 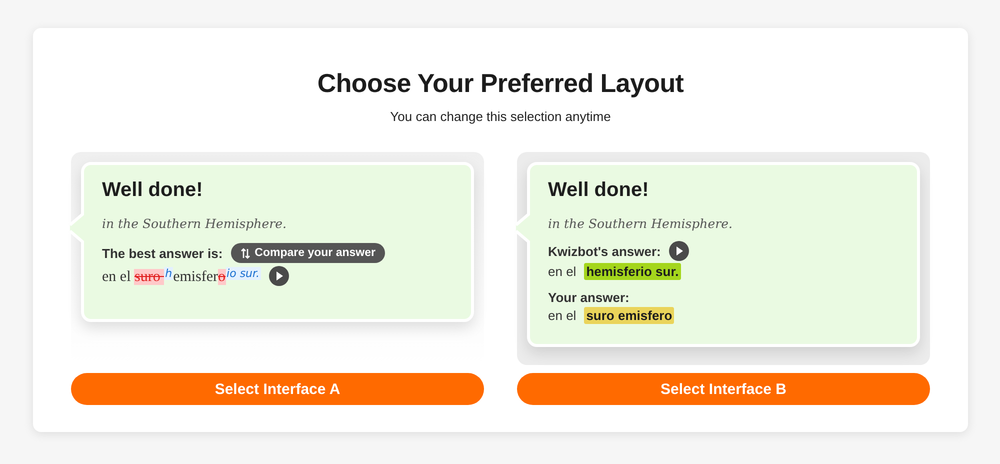 What do you see at coordinates (500, 116) in the screenshot?
I see `page-subtitle: You can change this selection anytime` at bounding box center [500, 116].